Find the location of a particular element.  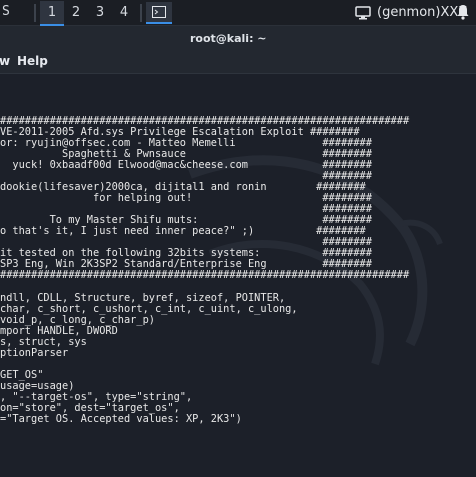

window-titlebar: root@kali: ~ is located at coordinates (238, 38).